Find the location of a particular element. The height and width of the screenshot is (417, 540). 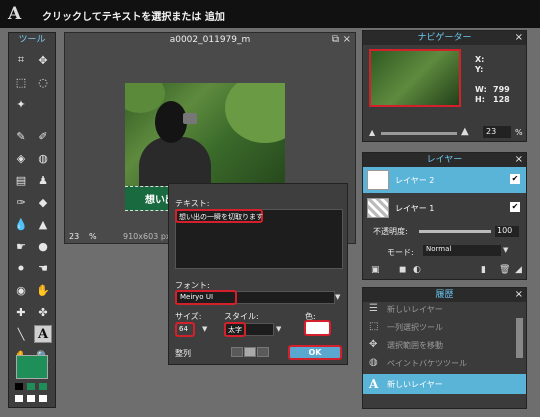

mode-label: モード: is located at coordinates (400, 252).